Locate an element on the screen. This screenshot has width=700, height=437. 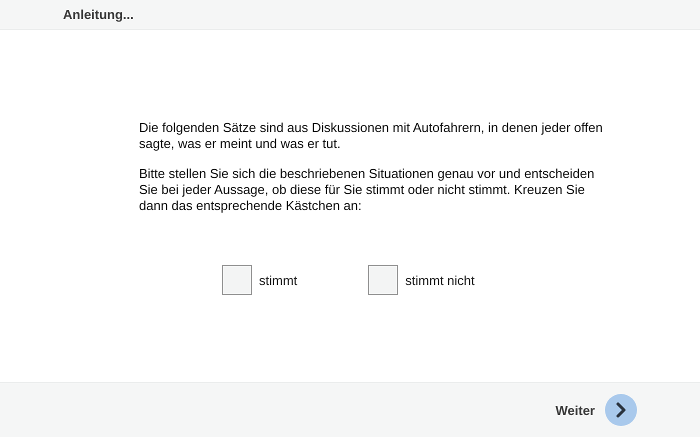
next-button: Weiter is located at coordinates (596, 410).